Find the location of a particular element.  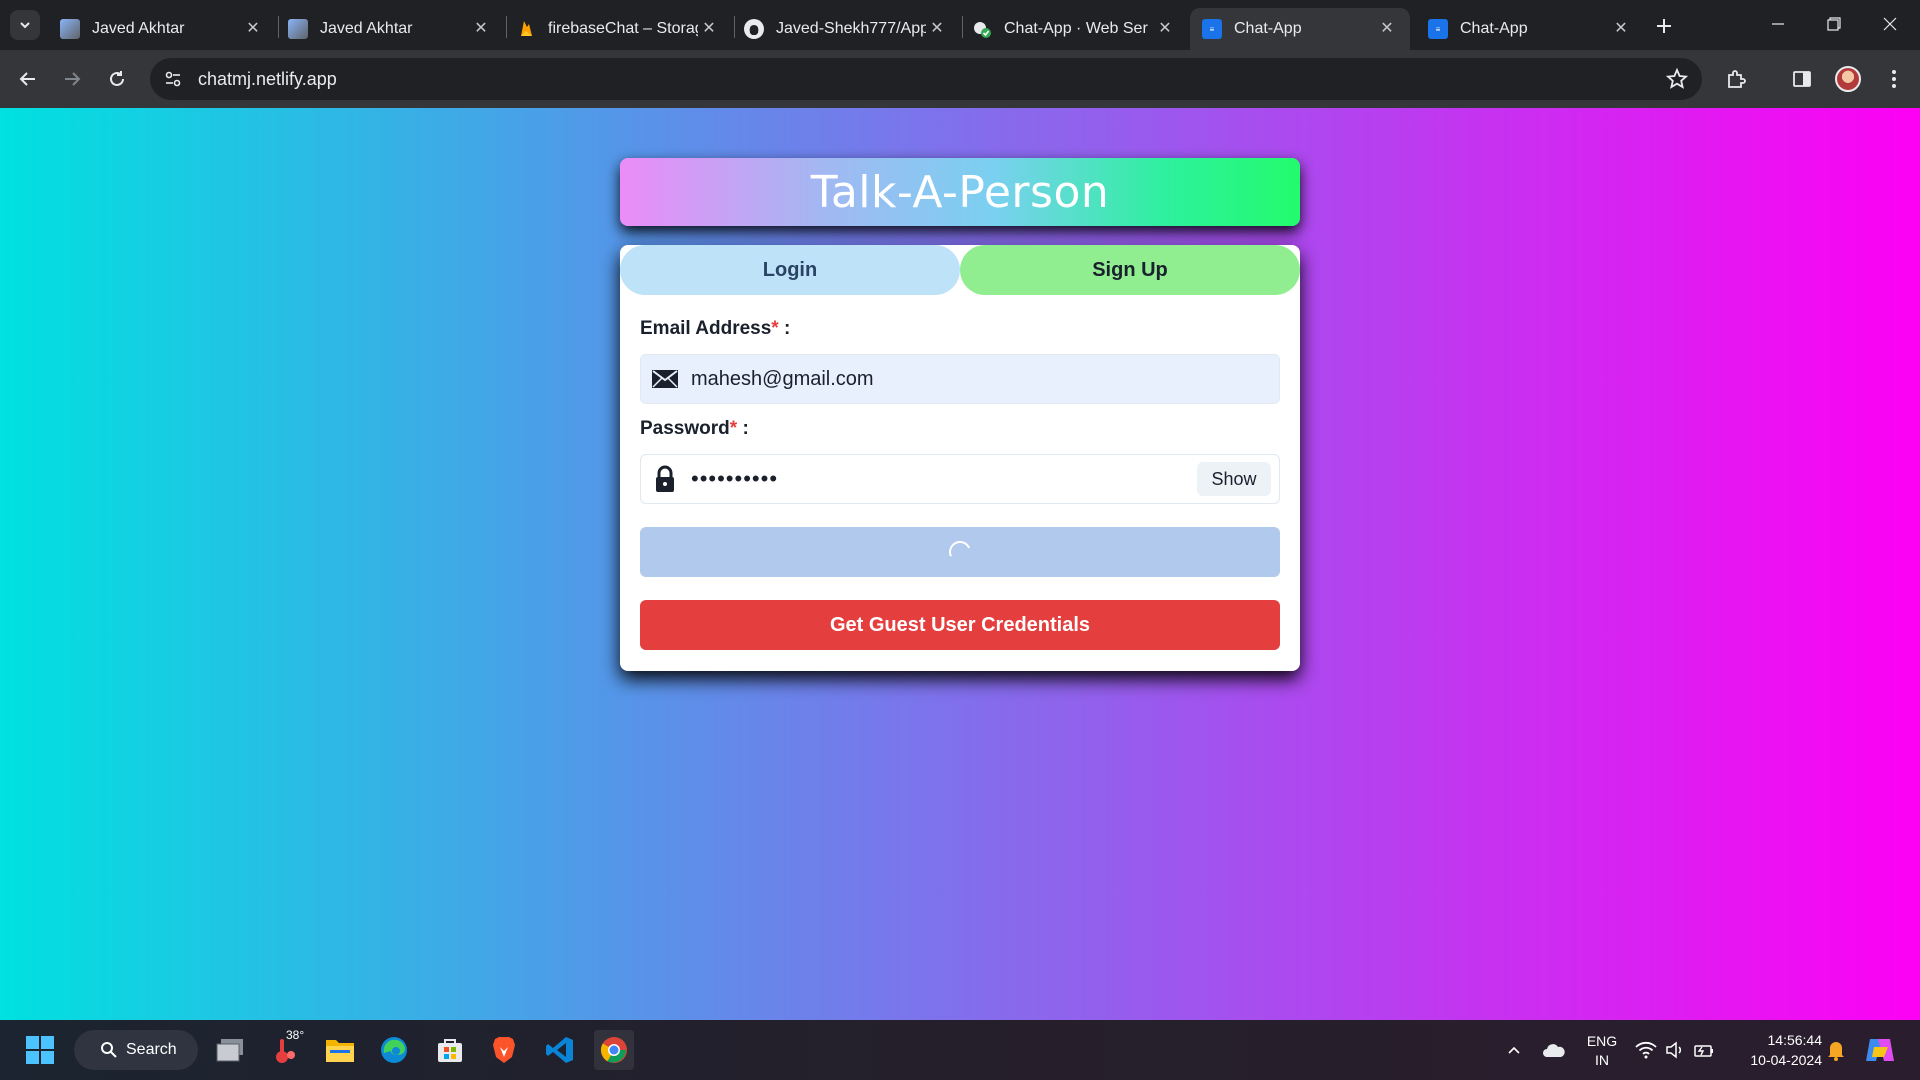

taskbar-search: Search is located at coordinates (136, 1050).